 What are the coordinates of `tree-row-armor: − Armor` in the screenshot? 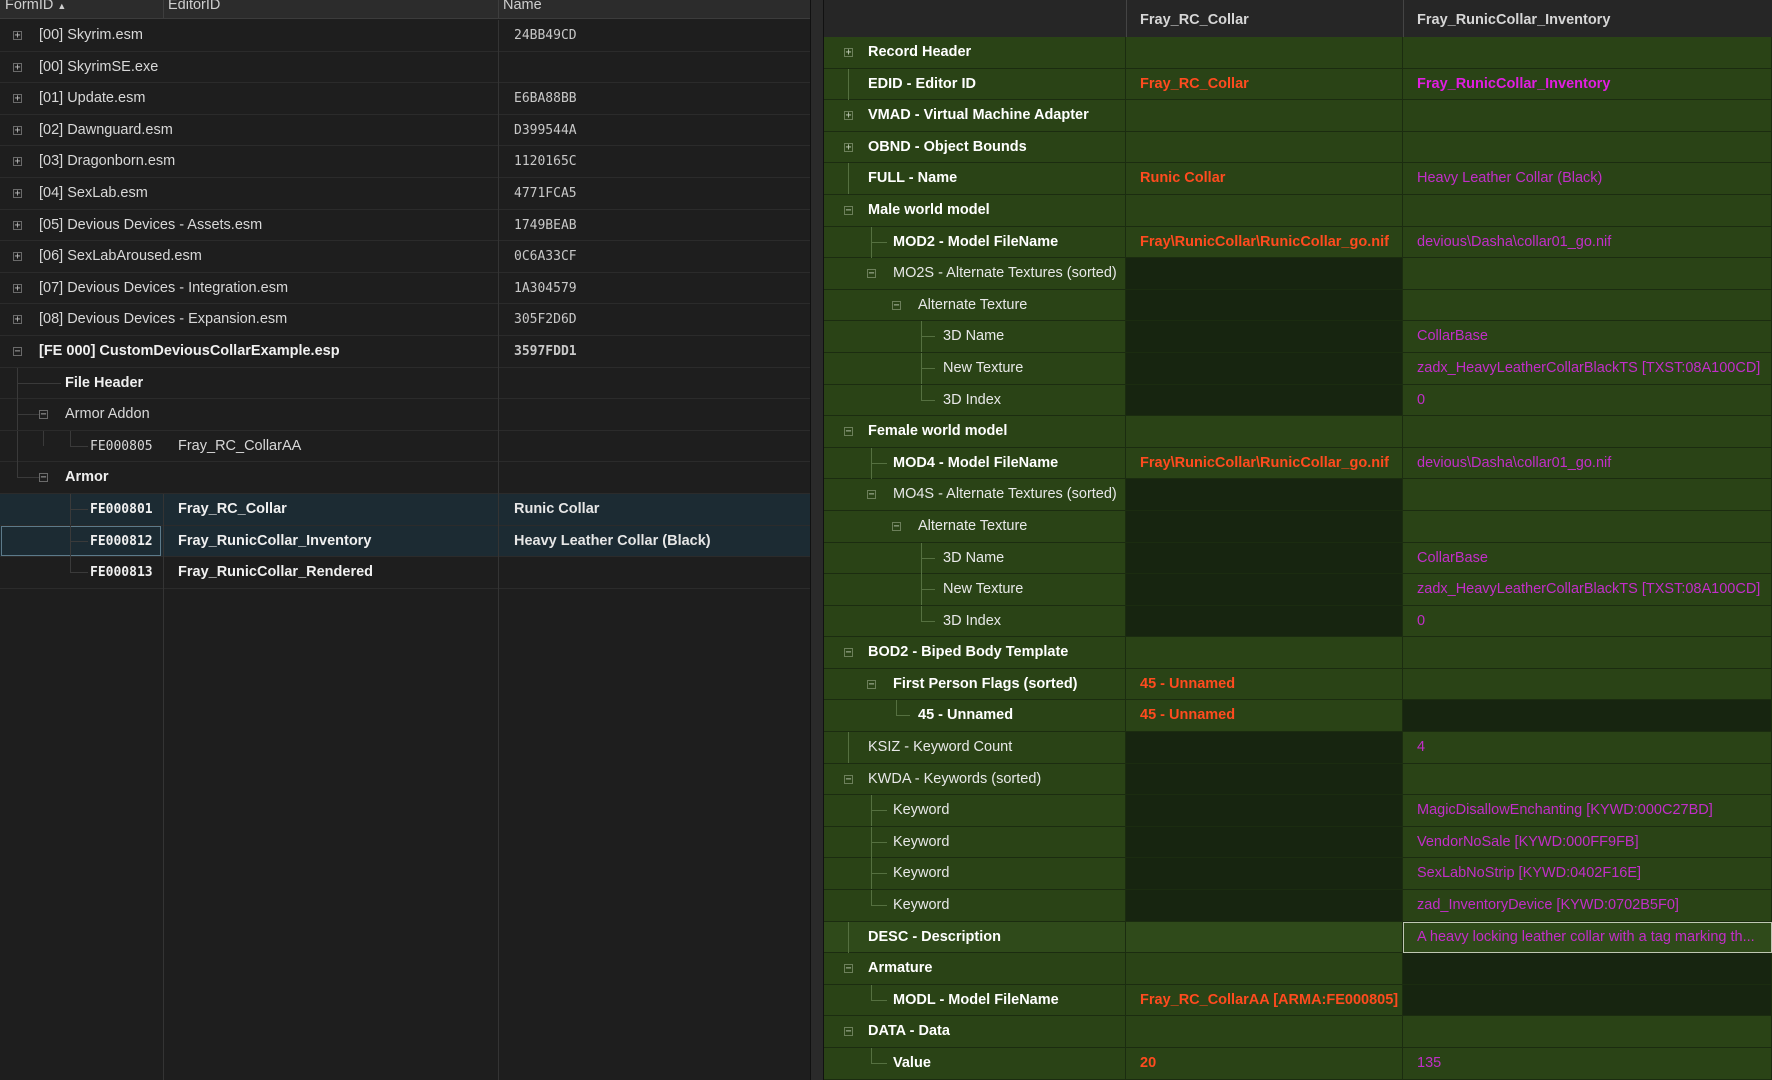 It's located at (407, 478).